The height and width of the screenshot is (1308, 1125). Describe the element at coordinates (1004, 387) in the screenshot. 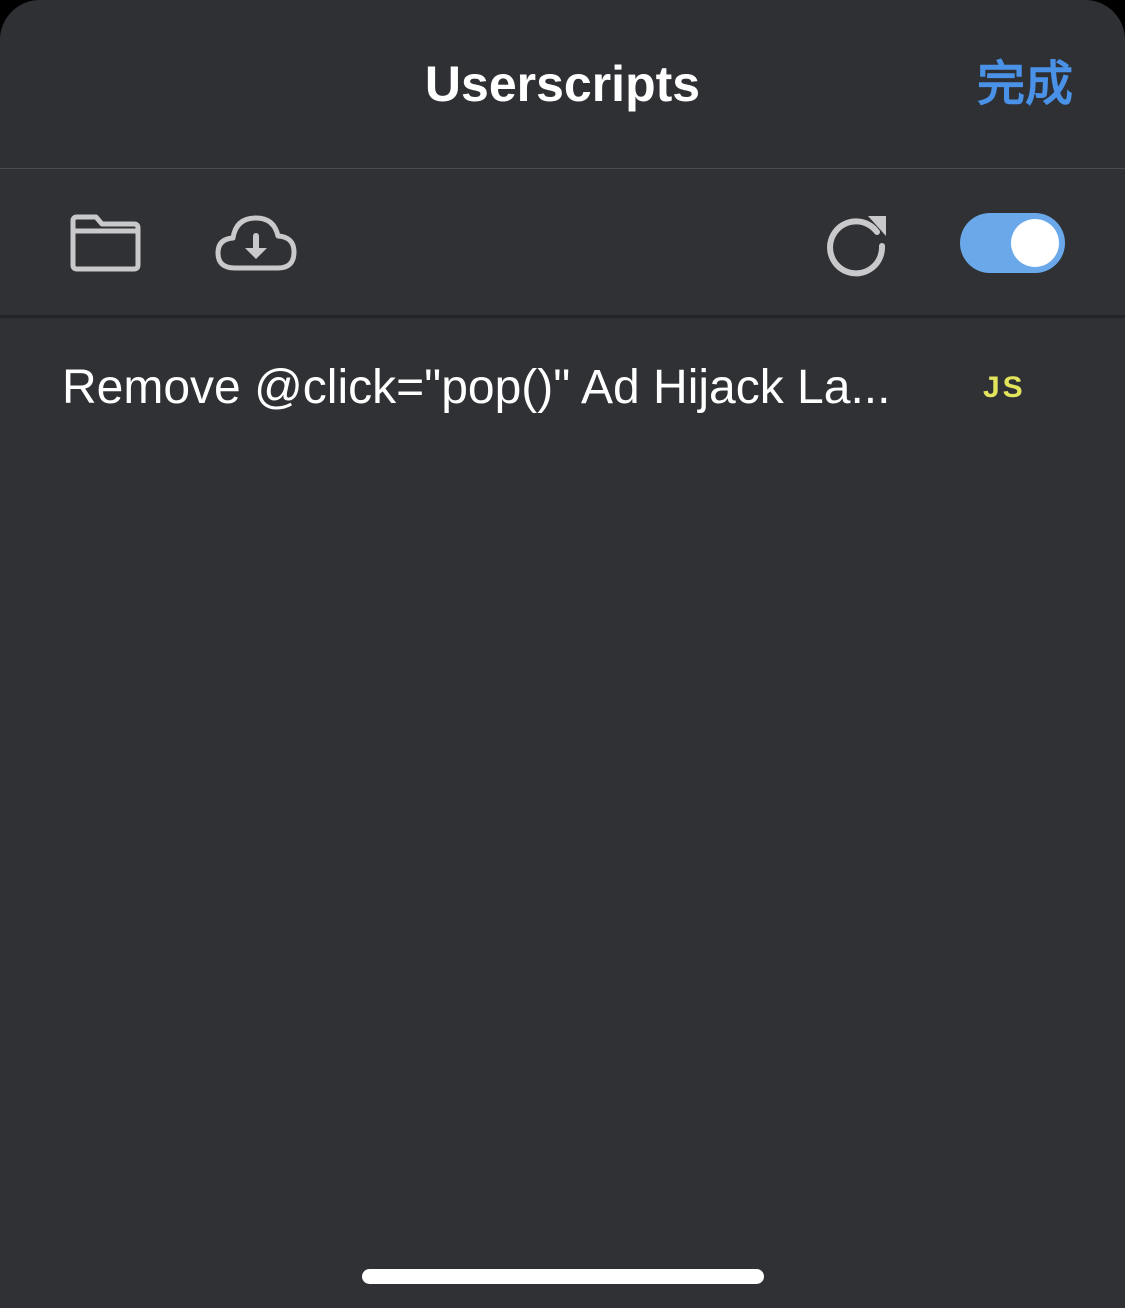

I see `script-type-badge: JS` at that location.